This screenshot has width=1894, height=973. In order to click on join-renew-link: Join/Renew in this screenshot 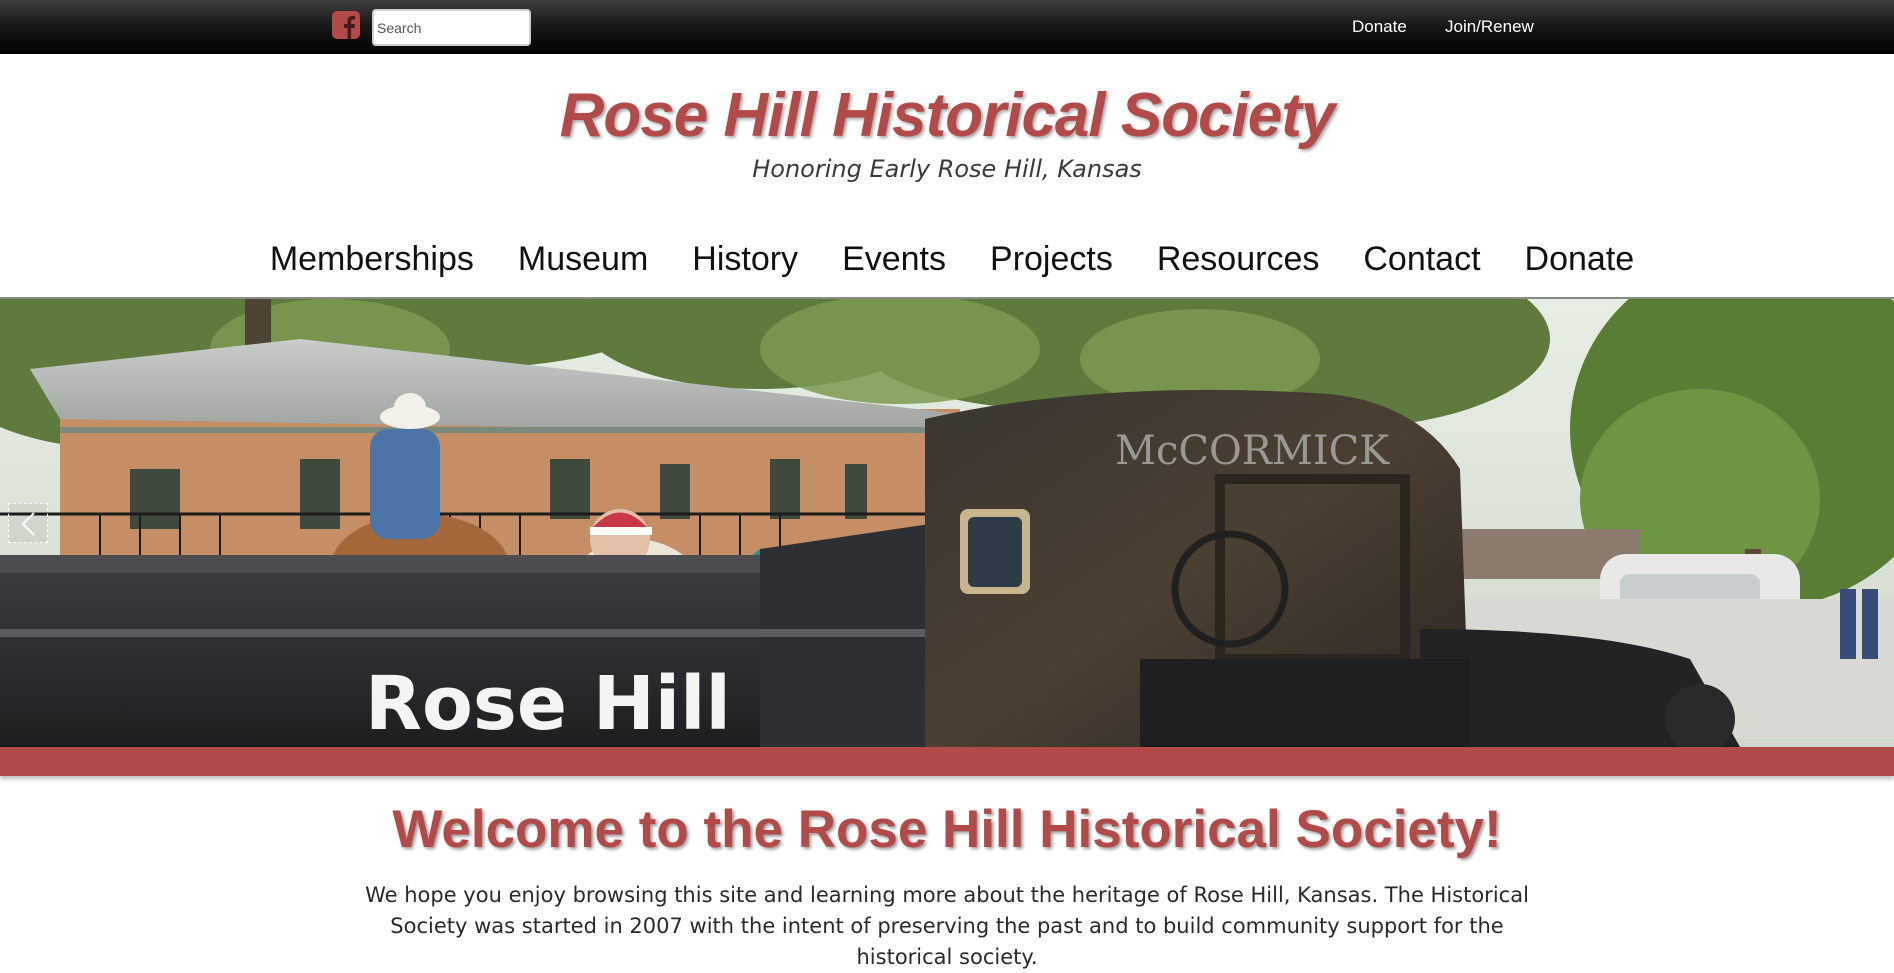, I will do `click(1489, 27)`.